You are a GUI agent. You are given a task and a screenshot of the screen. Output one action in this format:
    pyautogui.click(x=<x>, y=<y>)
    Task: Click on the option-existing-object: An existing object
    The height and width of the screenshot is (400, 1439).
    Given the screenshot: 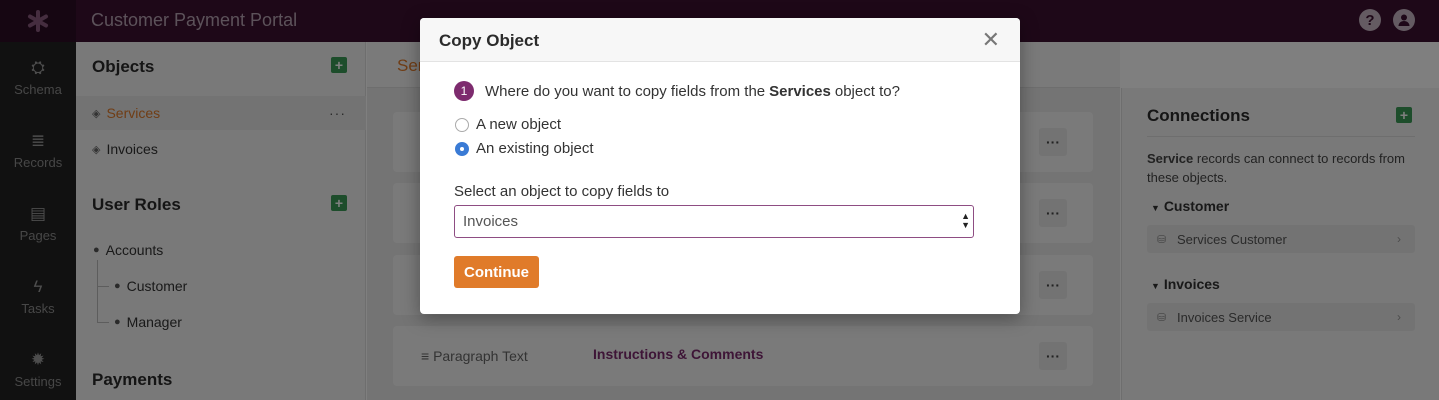 What is the action you would take?
    pyautogui.click(x=524, y=148)
    